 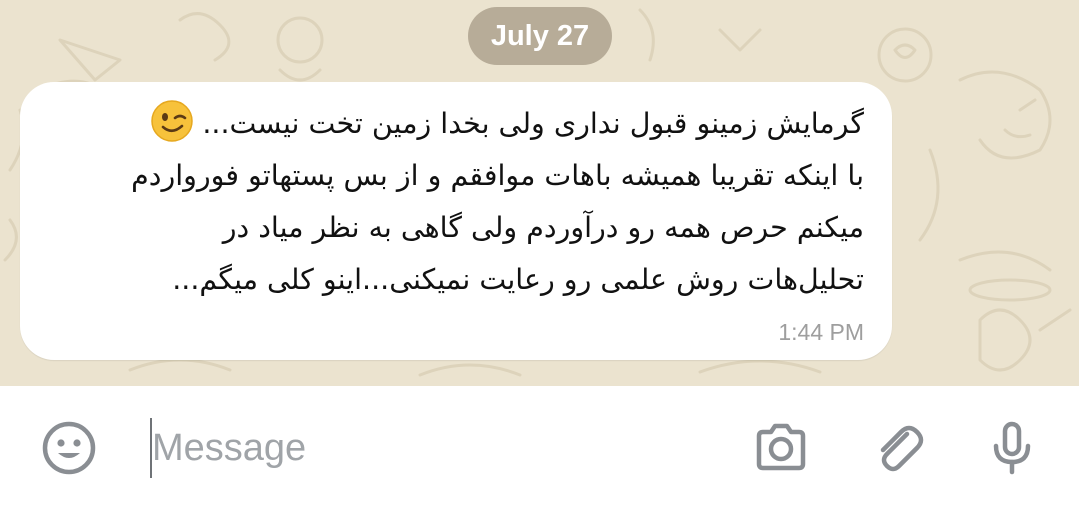 I want to click on date-separator: July 27, so click(x=540, y=36).